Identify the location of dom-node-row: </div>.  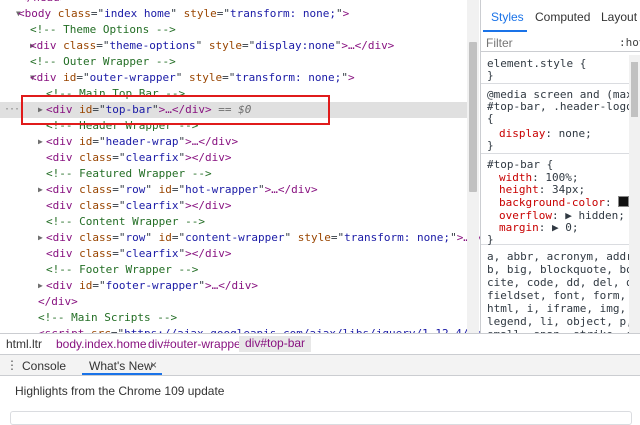
(233, 302).